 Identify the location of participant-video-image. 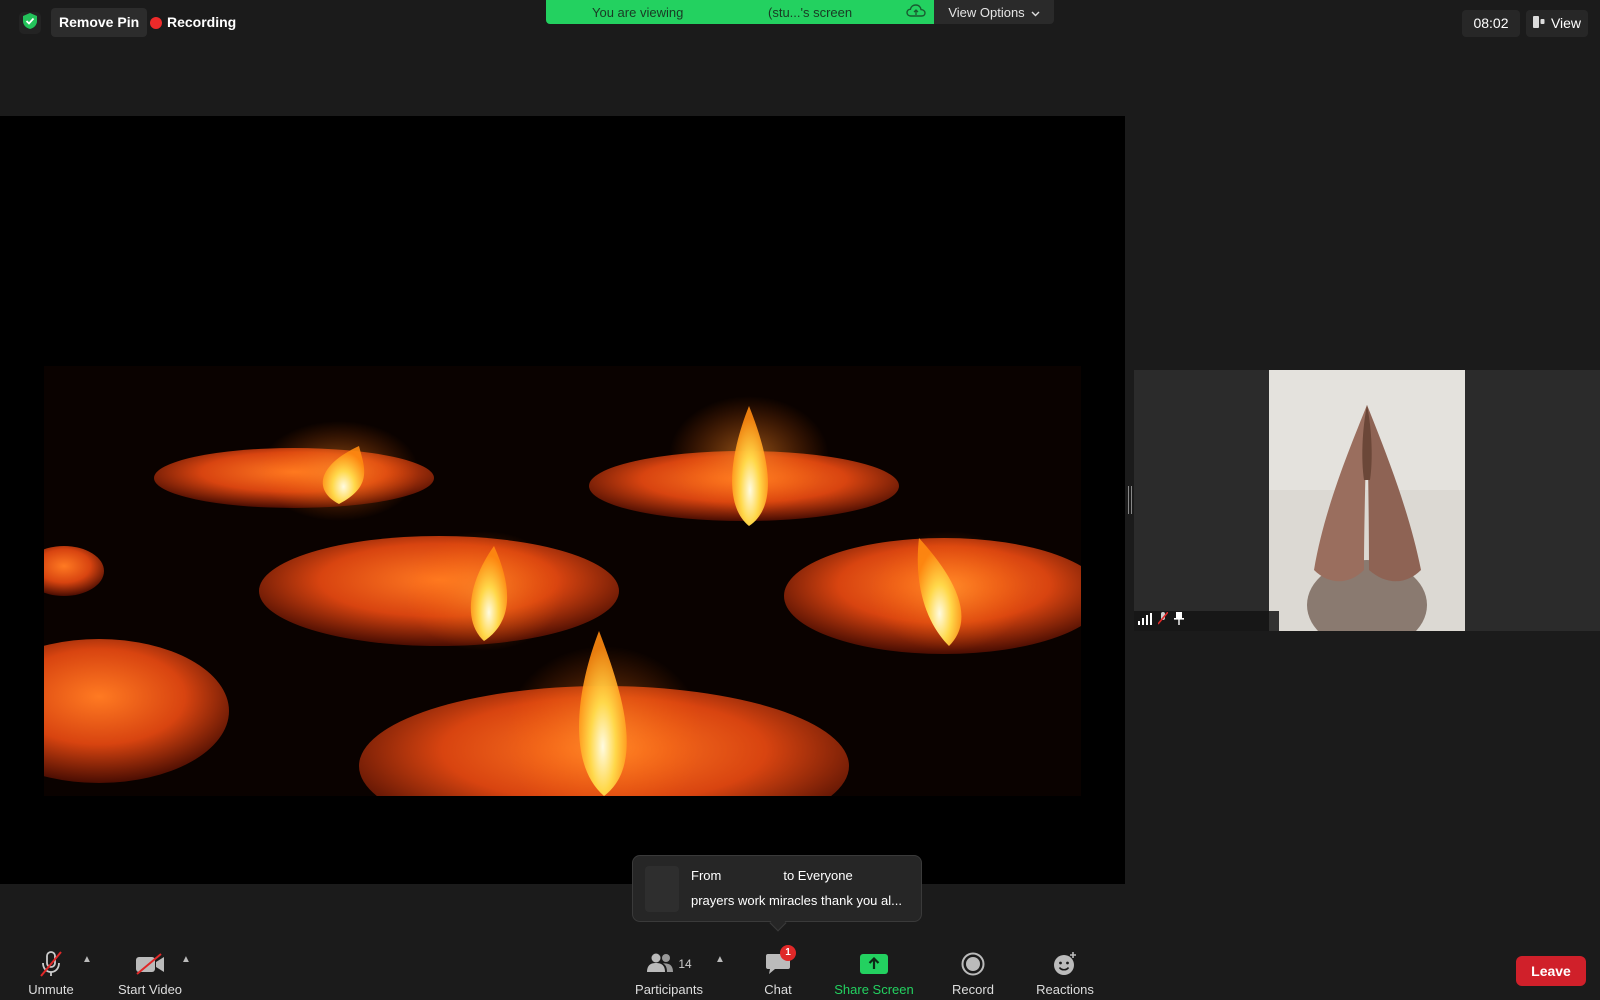
(1367, 500).